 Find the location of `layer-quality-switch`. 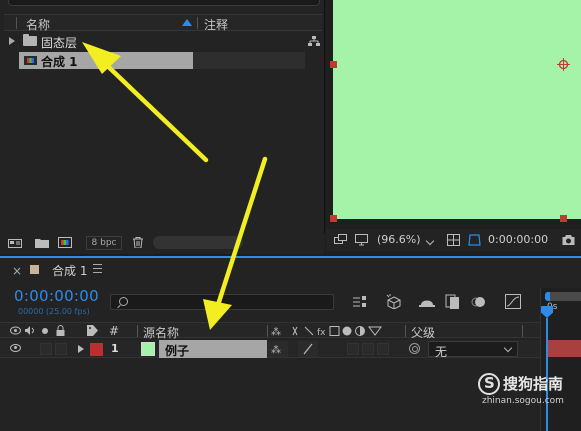

layer-quality-switch is located at coordinates (308, 349).